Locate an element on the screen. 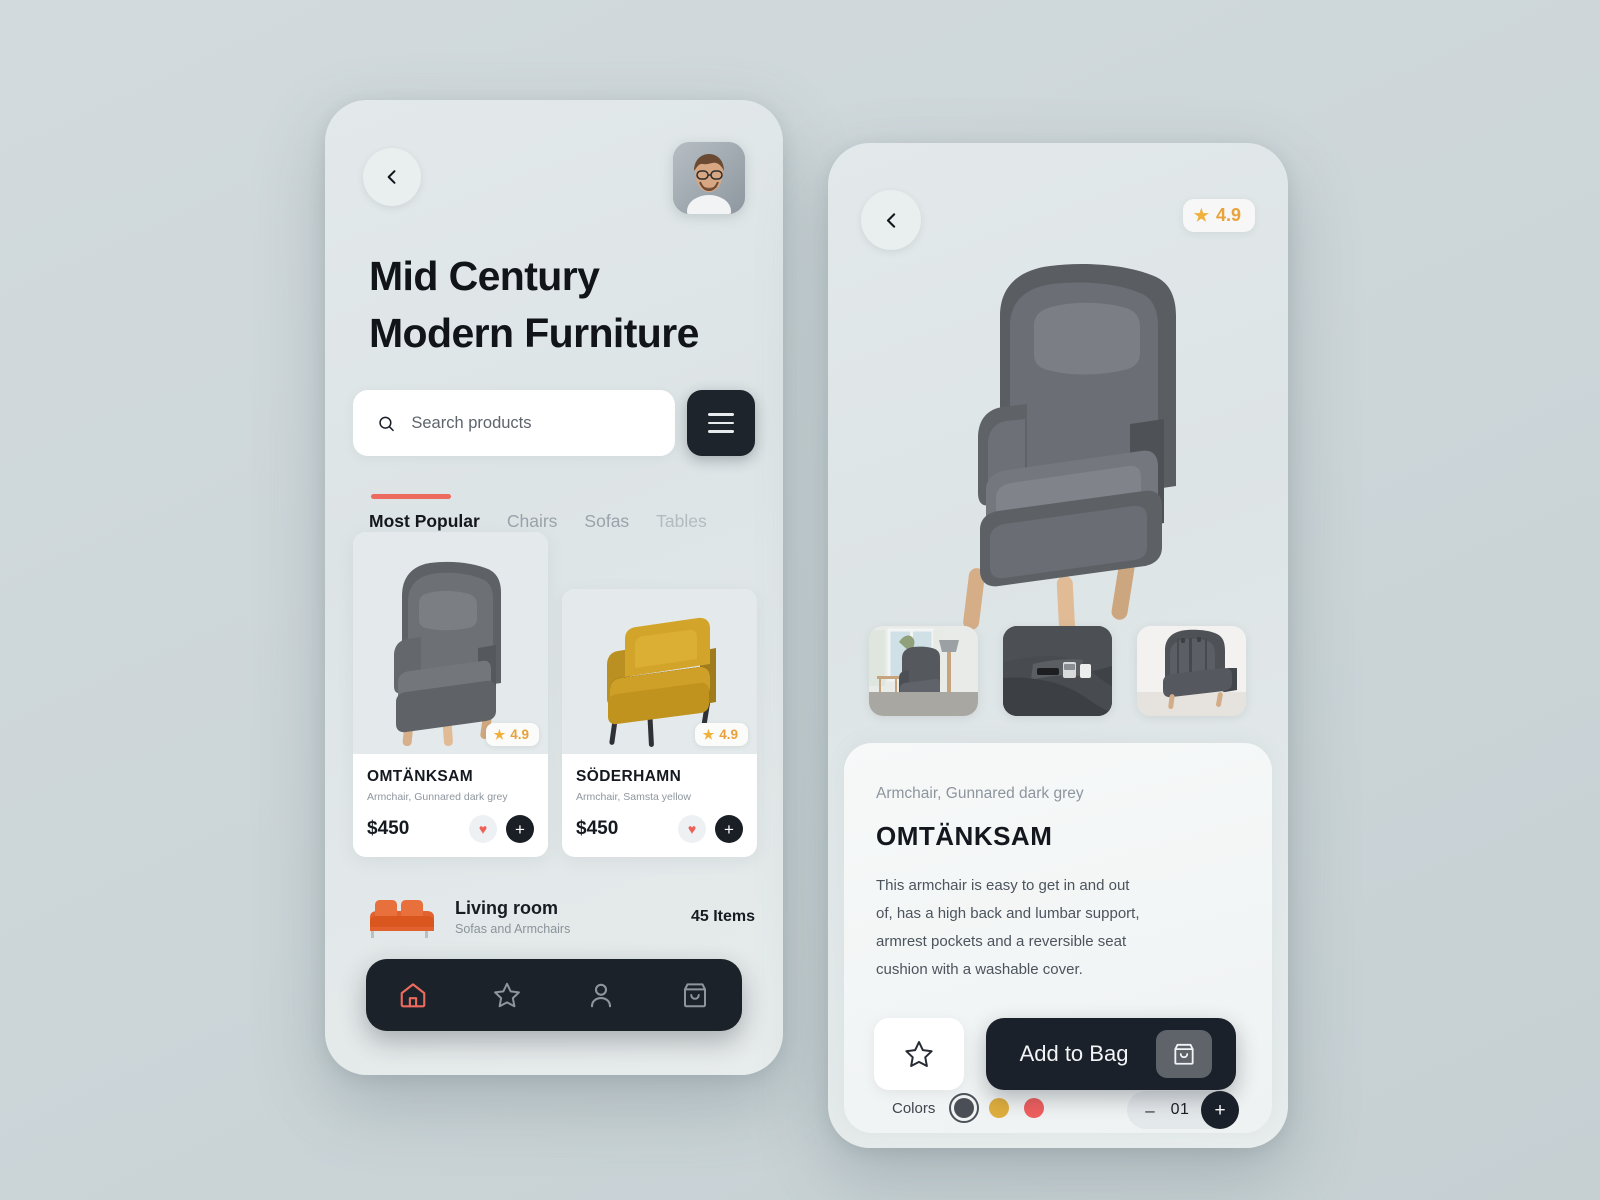 This screenshot has height=1200, width=1600. color-swatch-dark-grey is located at coordinates (964, 1108).